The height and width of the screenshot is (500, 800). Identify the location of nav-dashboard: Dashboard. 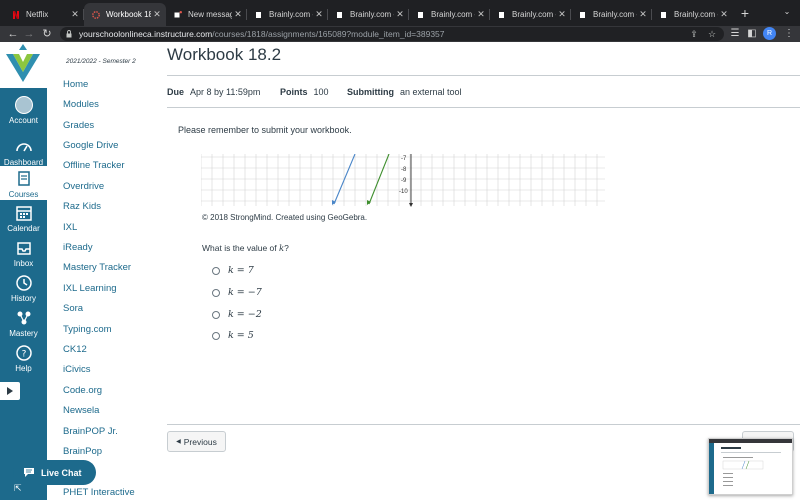
(23, 152).